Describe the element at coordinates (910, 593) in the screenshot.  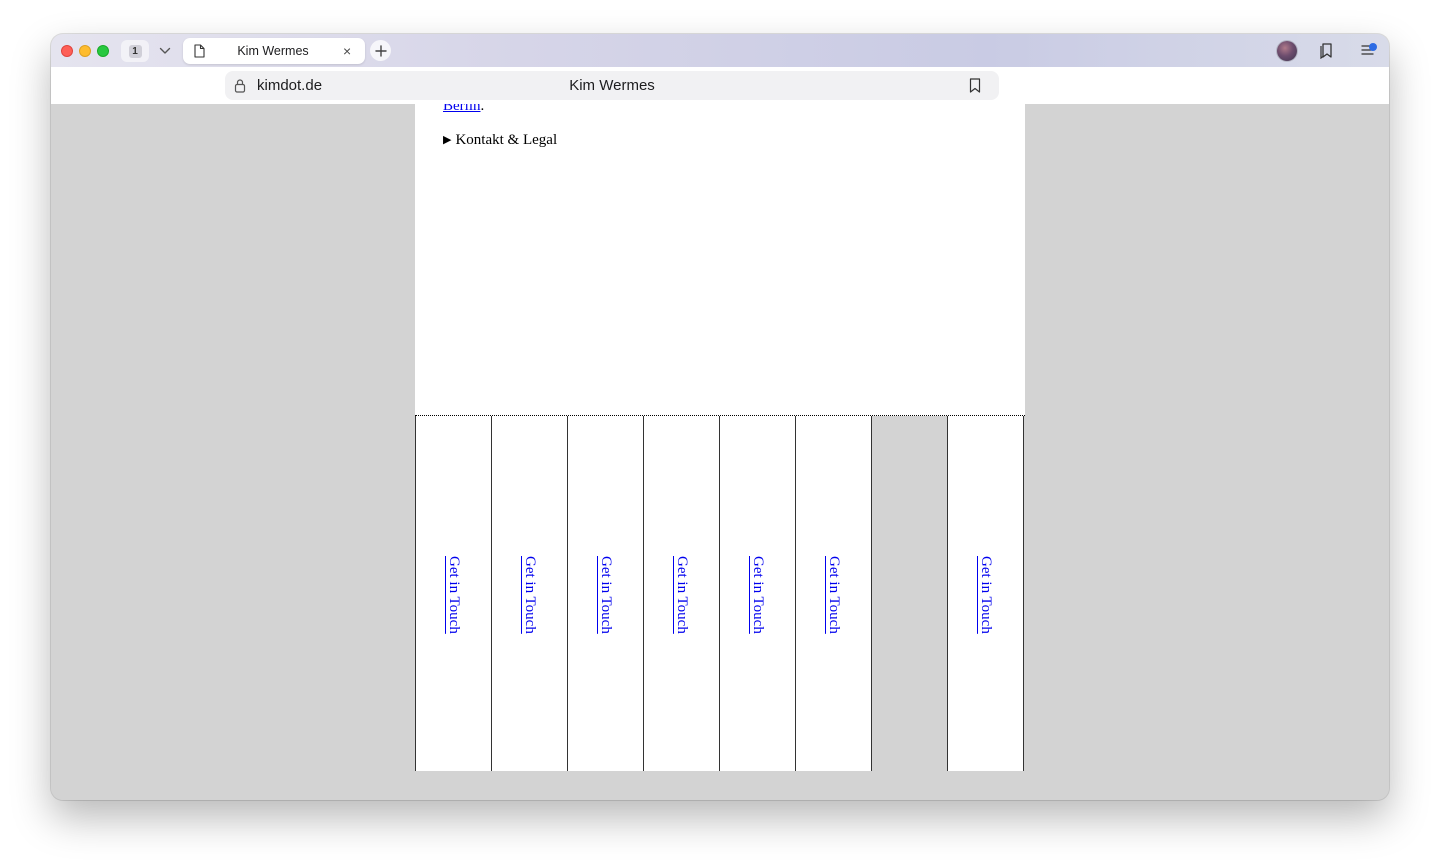
I see `strip-column-empty` at that location.